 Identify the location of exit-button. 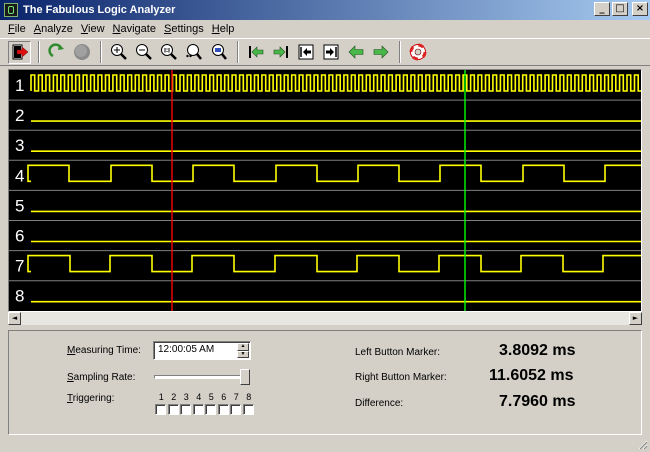
(19, 52).